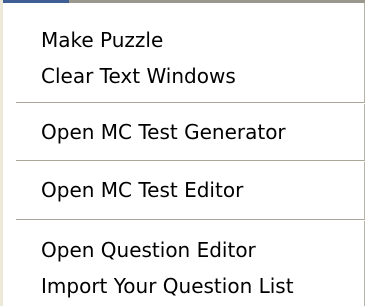 Image resolution: width=365 pixels, height=306 pixels. What do you see at coordinates (142, 190) in the screenshot?
I see `menu-item-open-mc-test-editor: Open MC Test Editor` at bounding box center [142, 190].